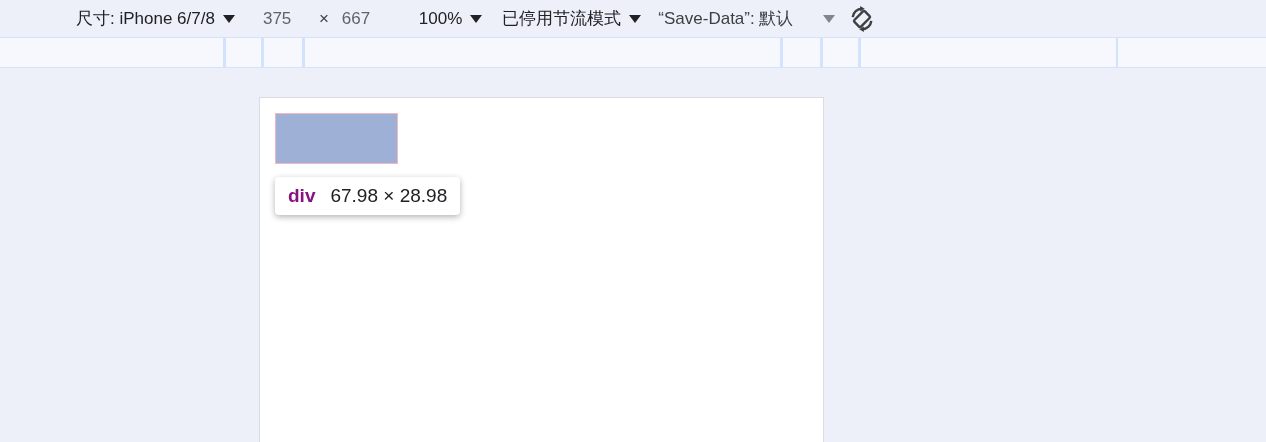 Image resolution: width=1266 pixels, height=442 pixels. What do you see at coordinates (450, 18) in the screenshot?
I see `dropdown: 100%` at bounding box center [450, 18].